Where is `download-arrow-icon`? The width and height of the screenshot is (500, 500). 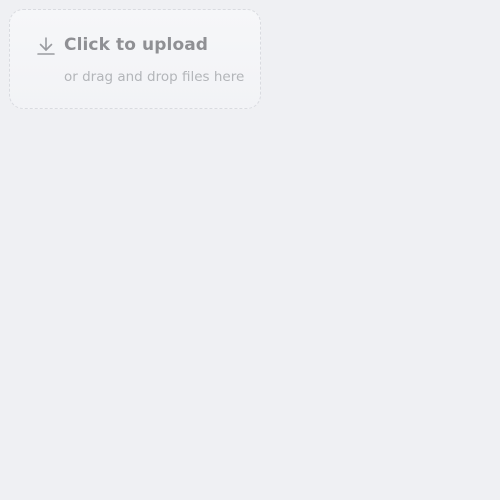
download-arrow-icon is located at coordinates (46, 46).